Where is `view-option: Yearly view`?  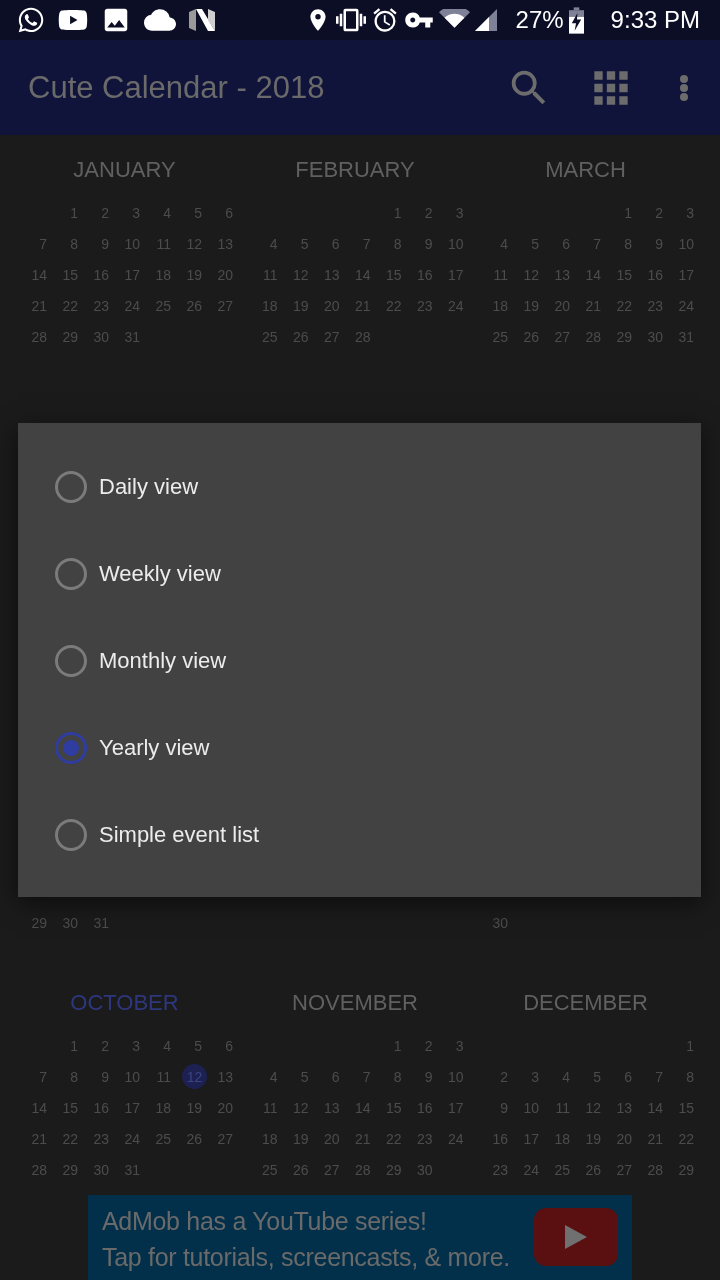
view-option: Yearly view is located at coordinates (132, 747).